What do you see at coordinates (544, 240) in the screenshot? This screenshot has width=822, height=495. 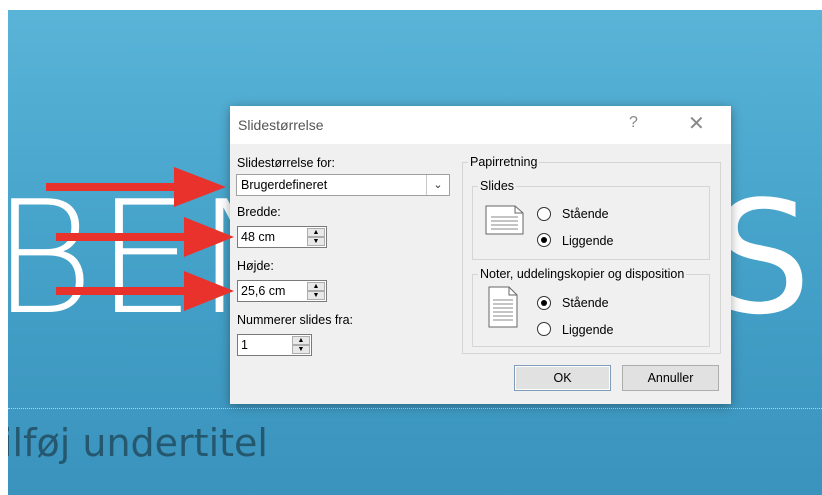 I see `slides-landscape-radio` at bounding box center [544, 240].